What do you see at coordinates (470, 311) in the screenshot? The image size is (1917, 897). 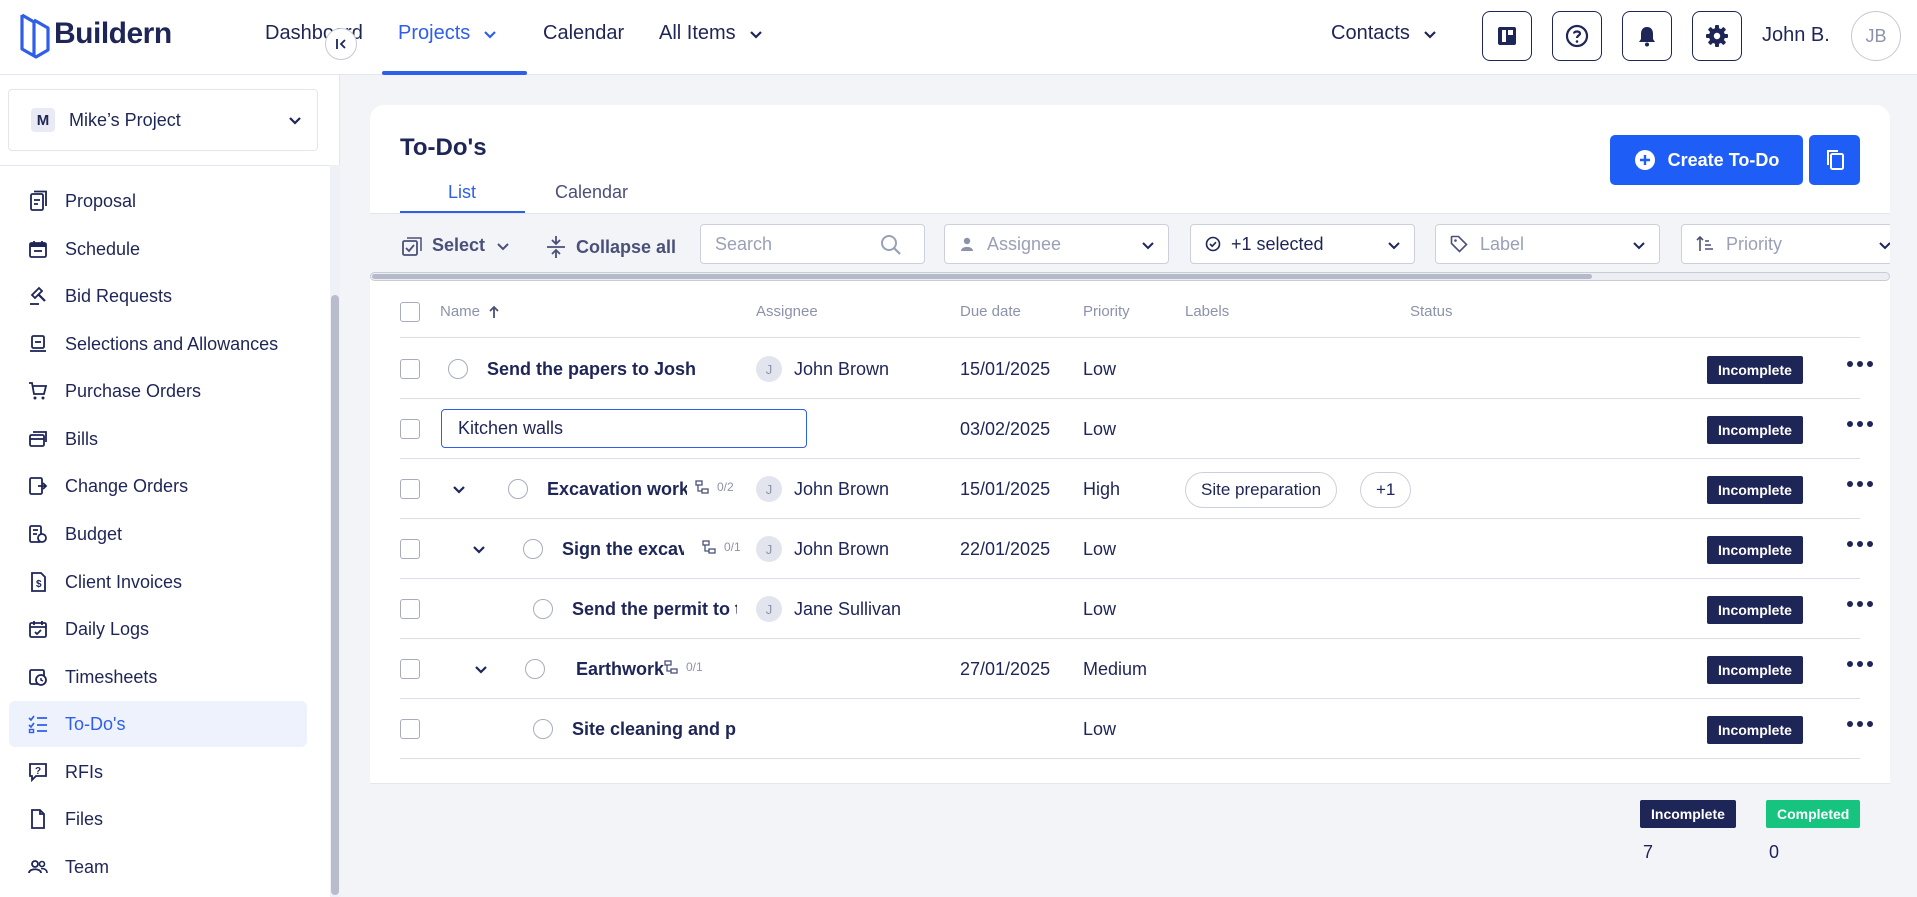 I see `column-name-header: Name` at bounding box center [470, 311].